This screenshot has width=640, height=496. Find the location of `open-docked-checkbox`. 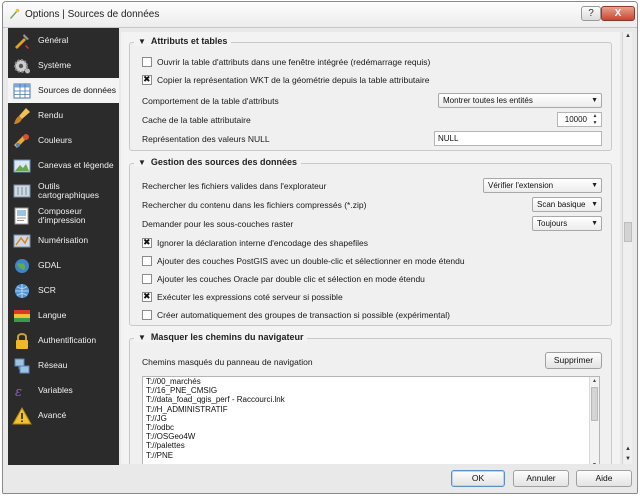

open-docked-checkbox is located at coordinates (147, 62).